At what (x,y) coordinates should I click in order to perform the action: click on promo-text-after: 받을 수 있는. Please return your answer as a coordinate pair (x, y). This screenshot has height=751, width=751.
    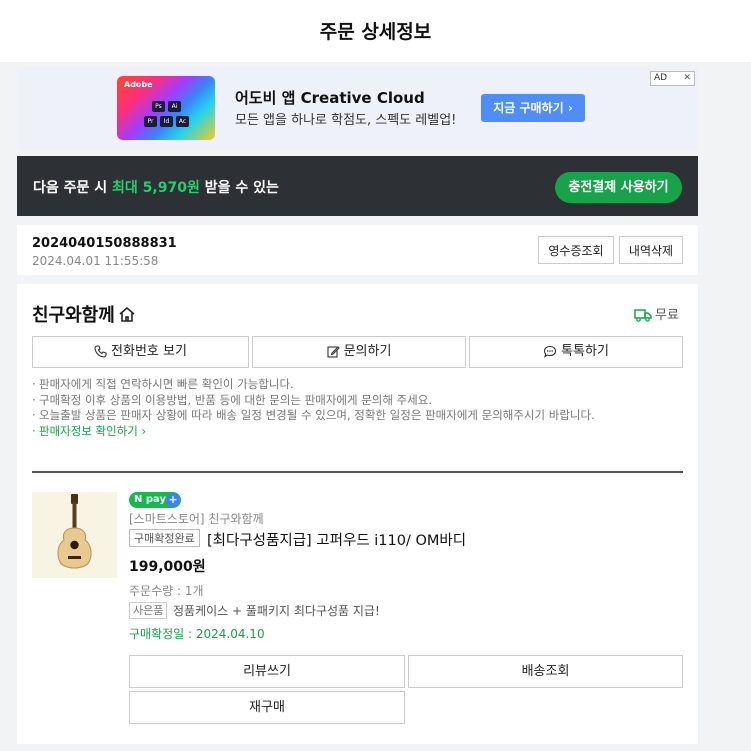
    Looking at the image, I should click on (239, 188).